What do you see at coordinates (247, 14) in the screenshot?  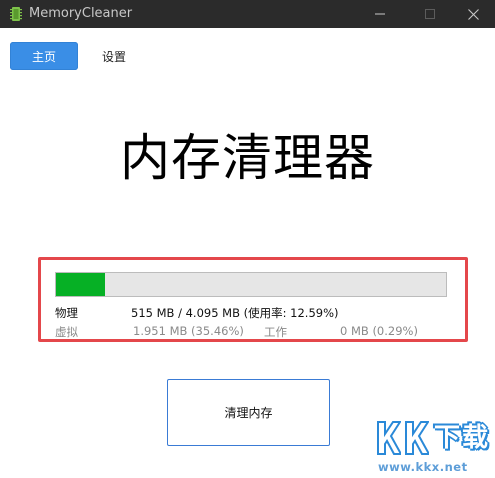 I see `title-bar: MemoryCleaner` at bounding box center [247, 14].